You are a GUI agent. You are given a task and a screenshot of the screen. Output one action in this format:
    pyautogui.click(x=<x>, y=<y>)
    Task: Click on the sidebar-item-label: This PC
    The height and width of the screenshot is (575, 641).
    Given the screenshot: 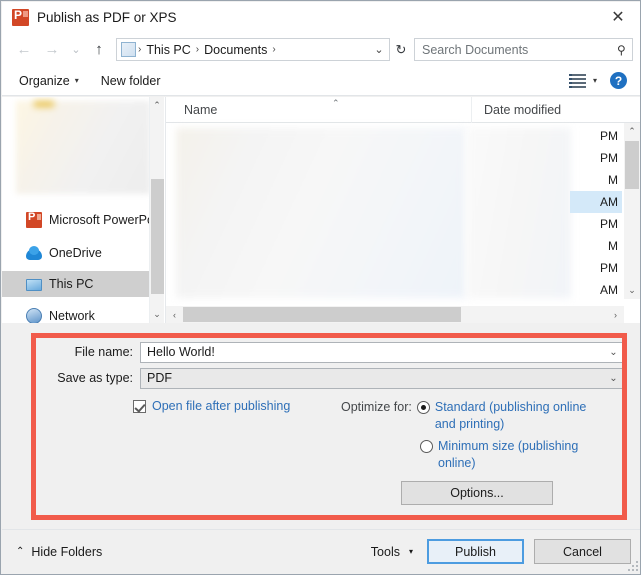 What is the action you would take?
    pyautogui.click(x=71, y=284)
    